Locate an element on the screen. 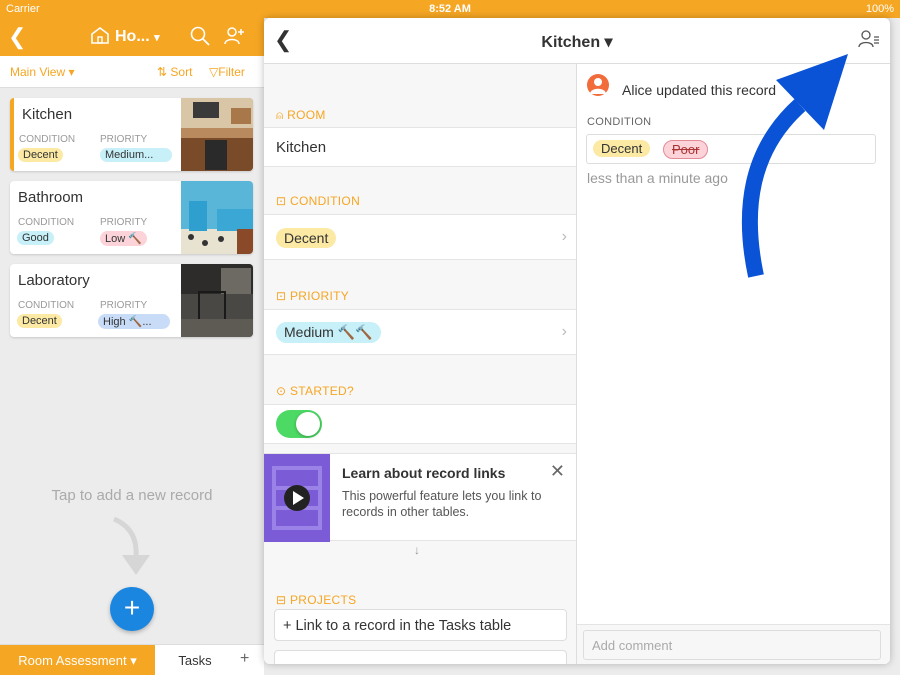 This screenshot has height=675, width=900. add-table-button: + is located at coordinates (244, 659).